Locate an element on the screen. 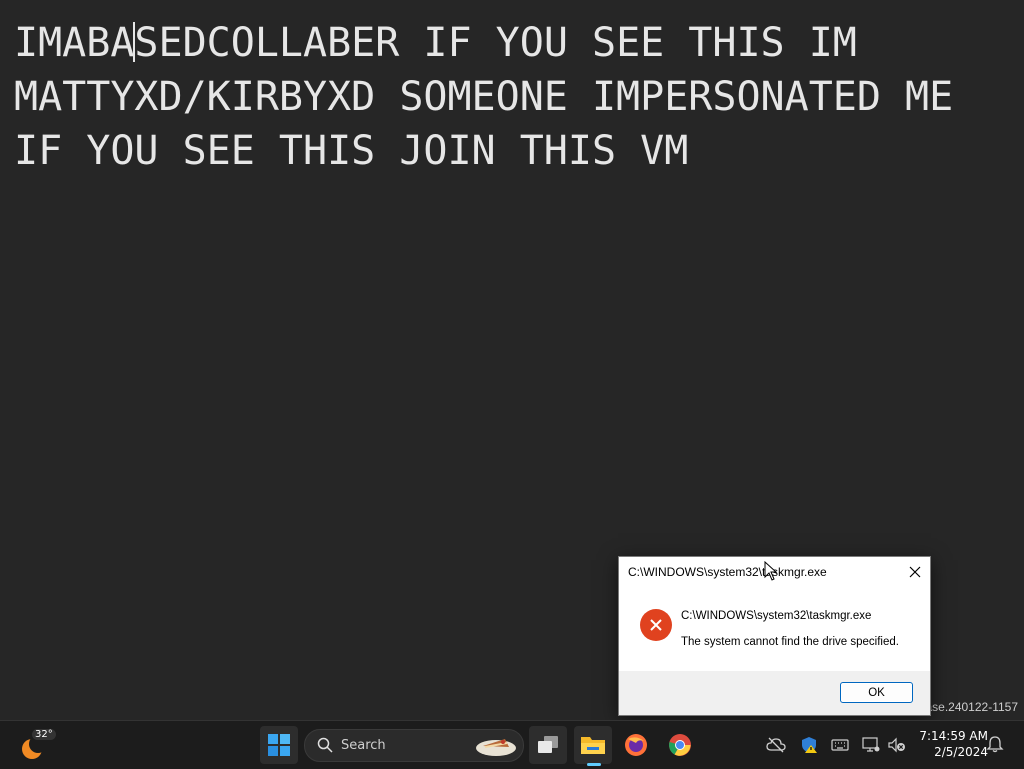  windows-start-icon is located at coordinates (279, 745).